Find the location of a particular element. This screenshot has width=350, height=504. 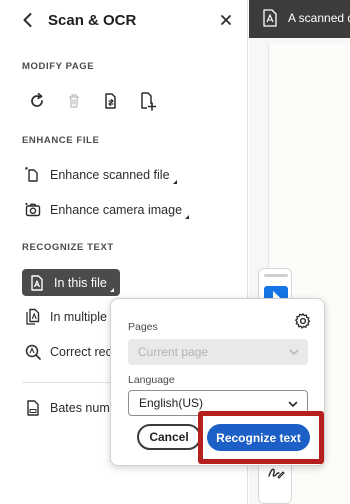

bates-numbering-label: Bates numb is located at coordinates (83, 408).